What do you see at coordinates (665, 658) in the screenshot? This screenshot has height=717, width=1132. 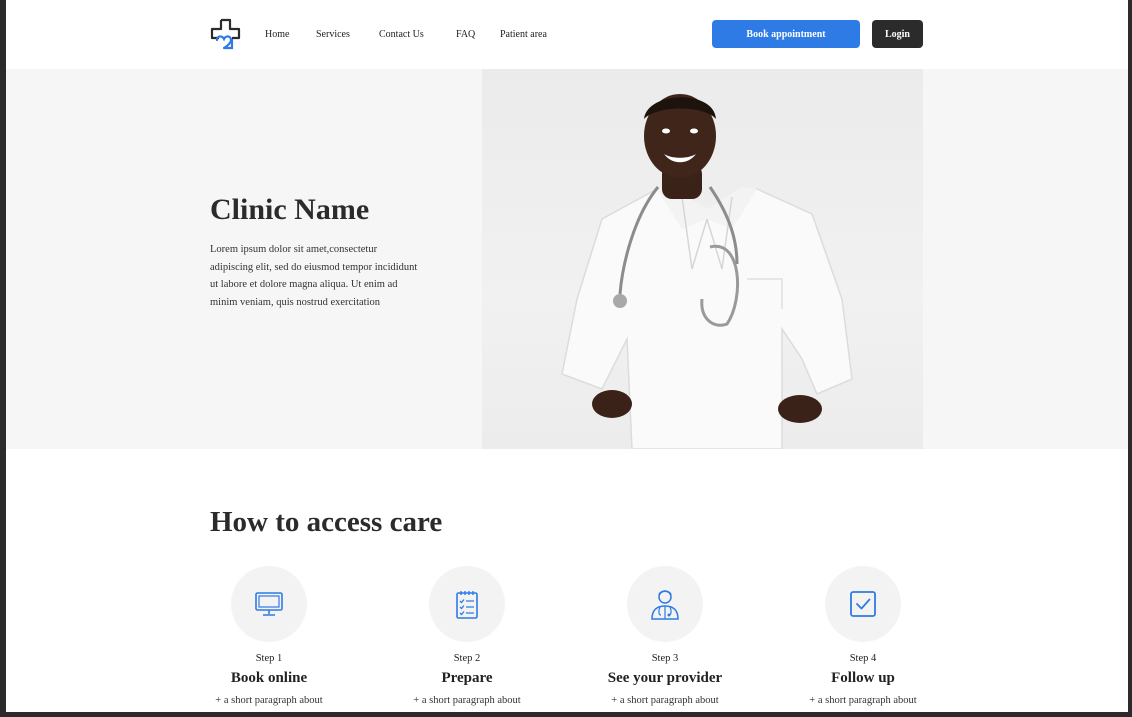 I see `step-number: Step 3` at bounding box center [665, 658].